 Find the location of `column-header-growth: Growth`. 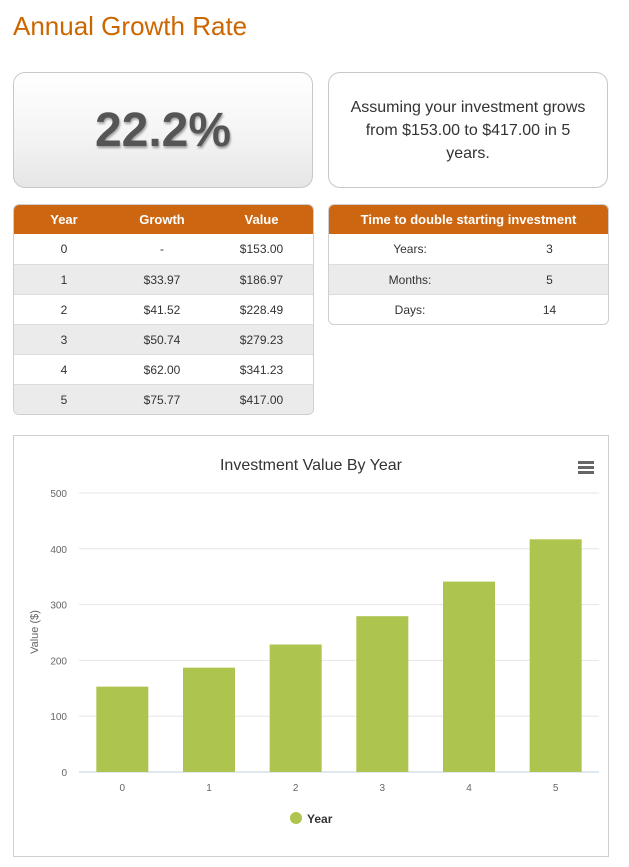

column-header-growth: Growth is located at coordinates (162, 219).